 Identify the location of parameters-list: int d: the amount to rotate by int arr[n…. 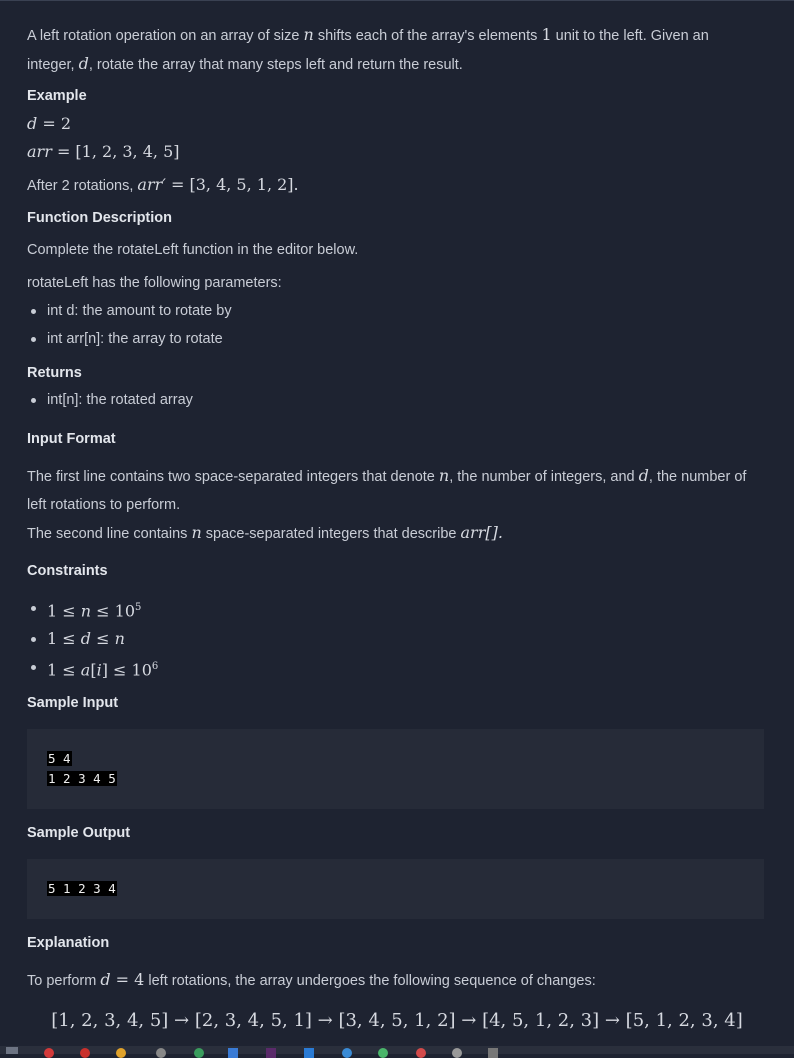
(129, 325).